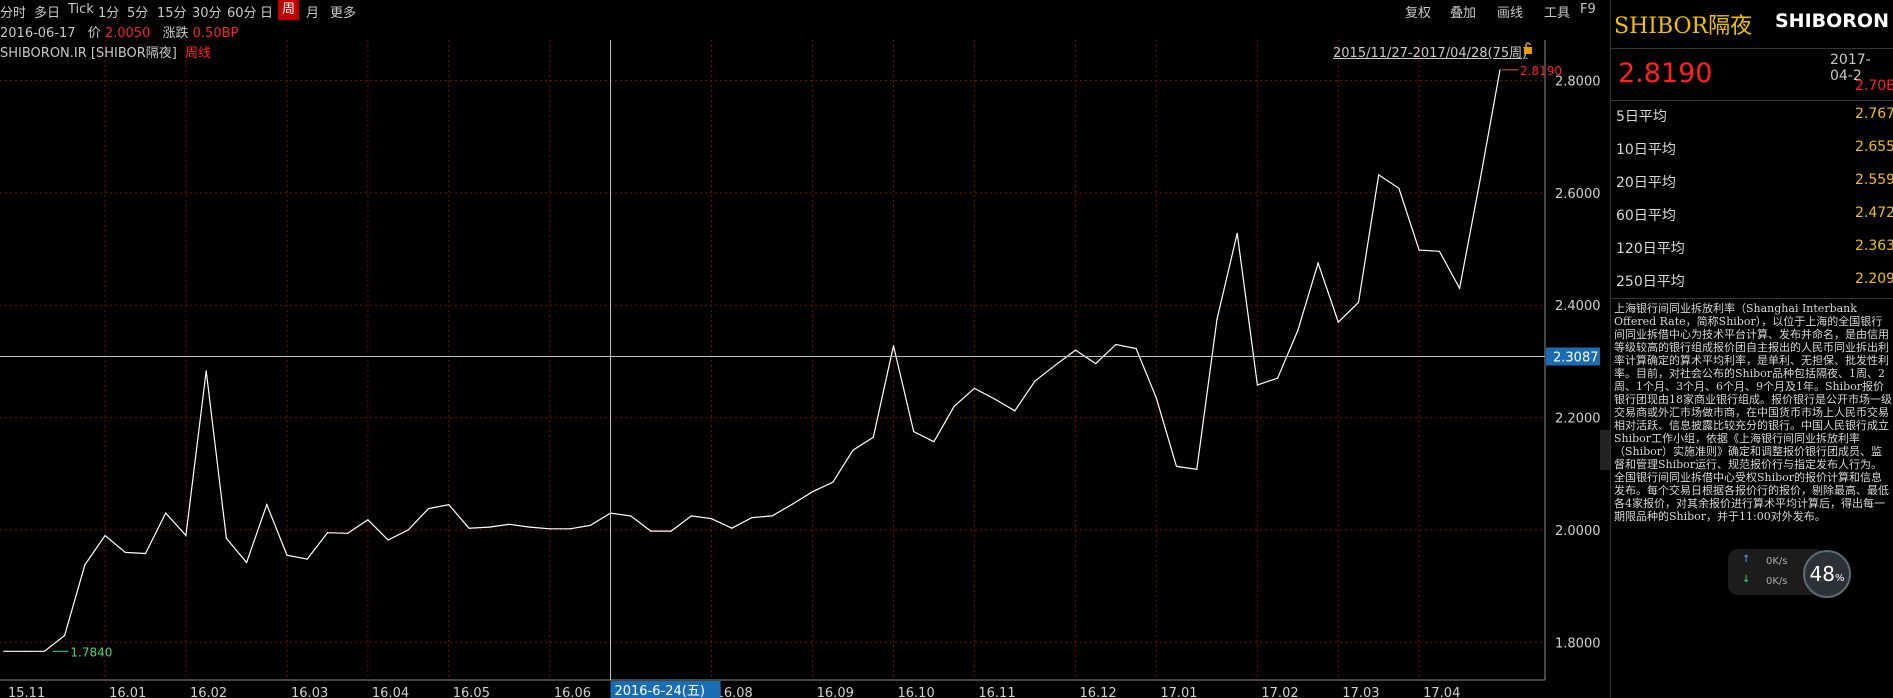  I want to click on panel-code: SHIBORON, so click(1832, 21).